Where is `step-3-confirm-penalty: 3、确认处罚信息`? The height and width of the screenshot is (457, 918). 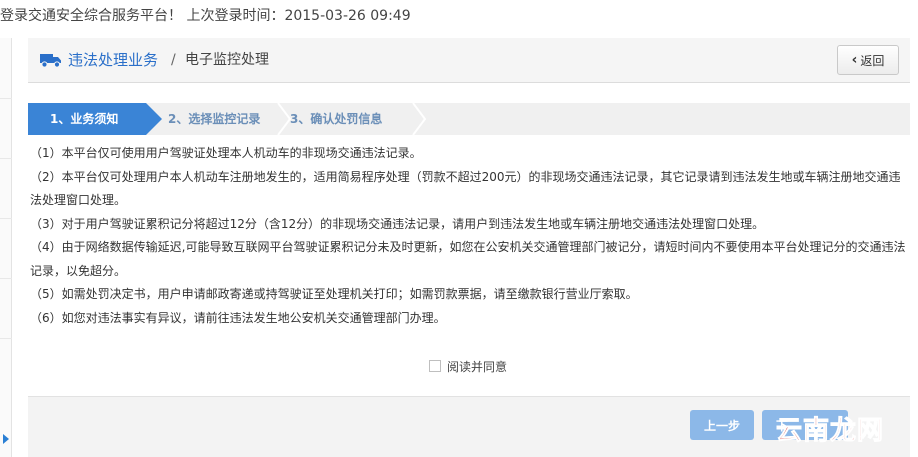 step-3-confirm-penalty: 3、确认处罚信息 is located at coordinates (338, 119).